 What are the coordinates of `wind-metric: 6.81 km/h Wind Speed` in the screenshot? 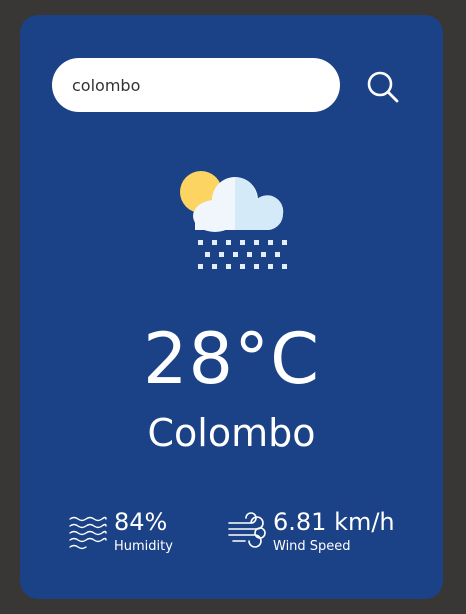 It's located at (311, 531).